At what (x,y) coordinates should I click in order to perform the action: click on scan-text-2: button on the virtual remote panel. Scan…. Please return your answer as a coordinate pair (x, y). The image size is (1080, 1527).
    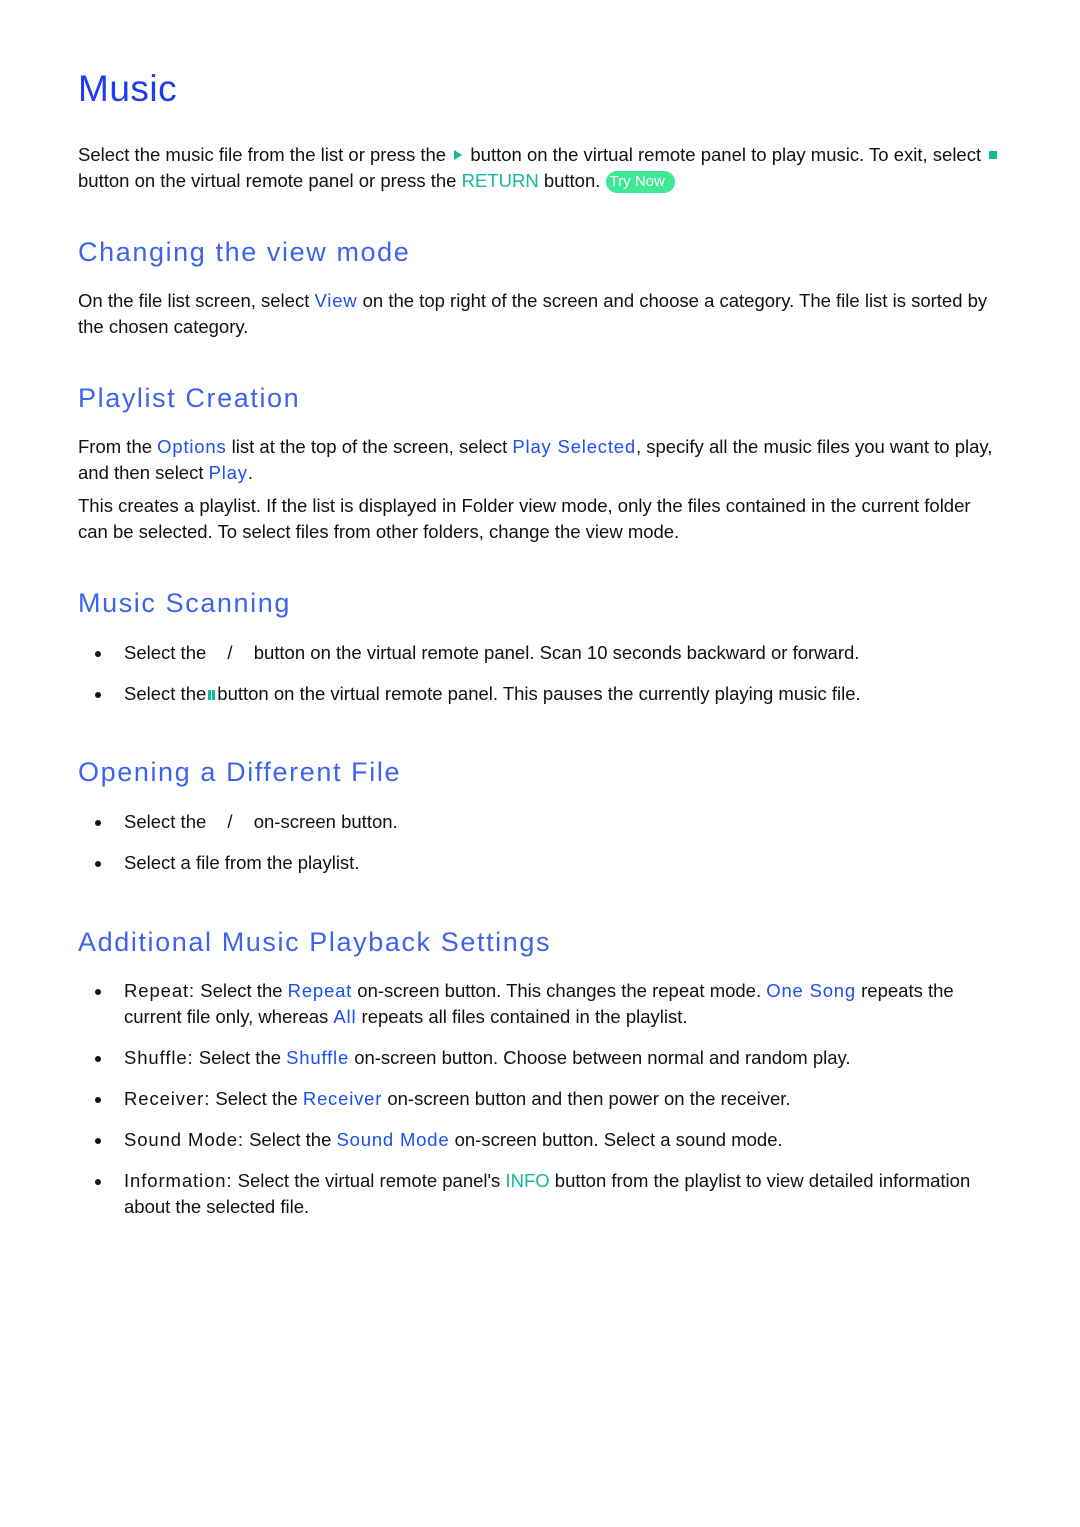
    Looking at the image, I should click on (556, 652).